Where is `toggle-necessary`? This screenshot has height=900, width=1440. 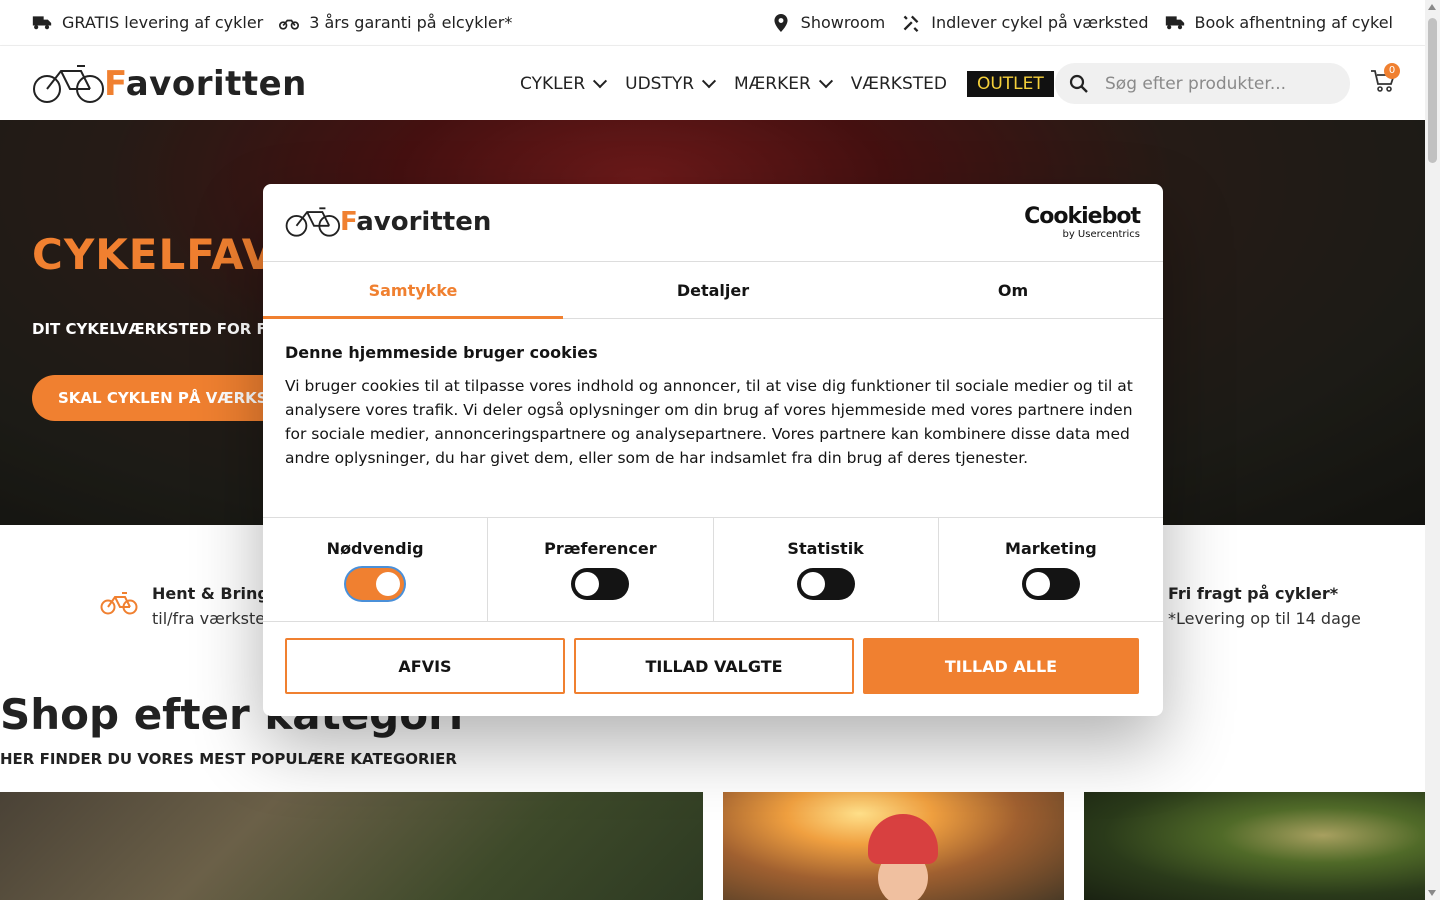
toggle-necessary is located at coordinates (375, 584).